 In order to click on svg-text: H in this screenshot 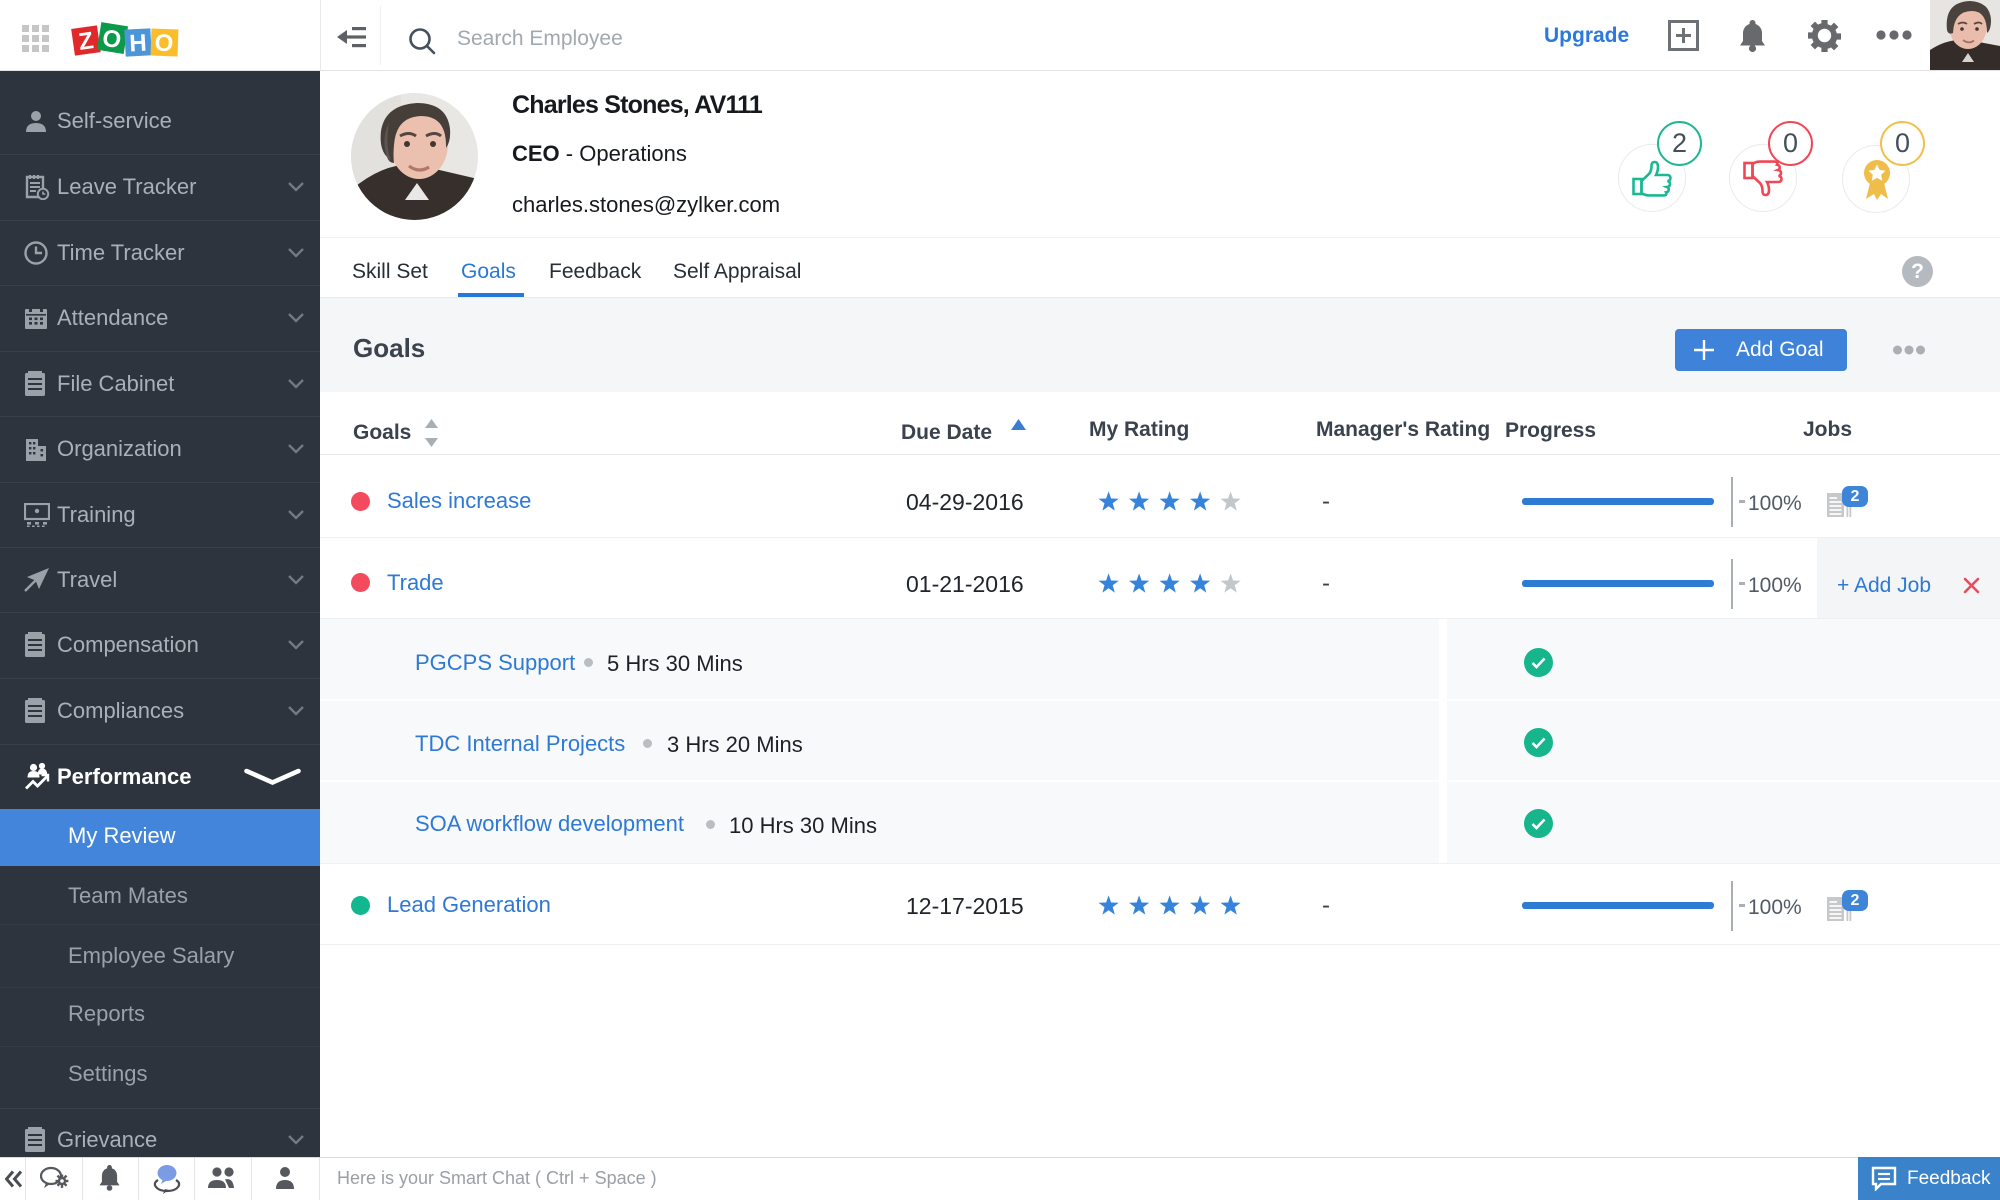, I will do `click(138, 44)`.